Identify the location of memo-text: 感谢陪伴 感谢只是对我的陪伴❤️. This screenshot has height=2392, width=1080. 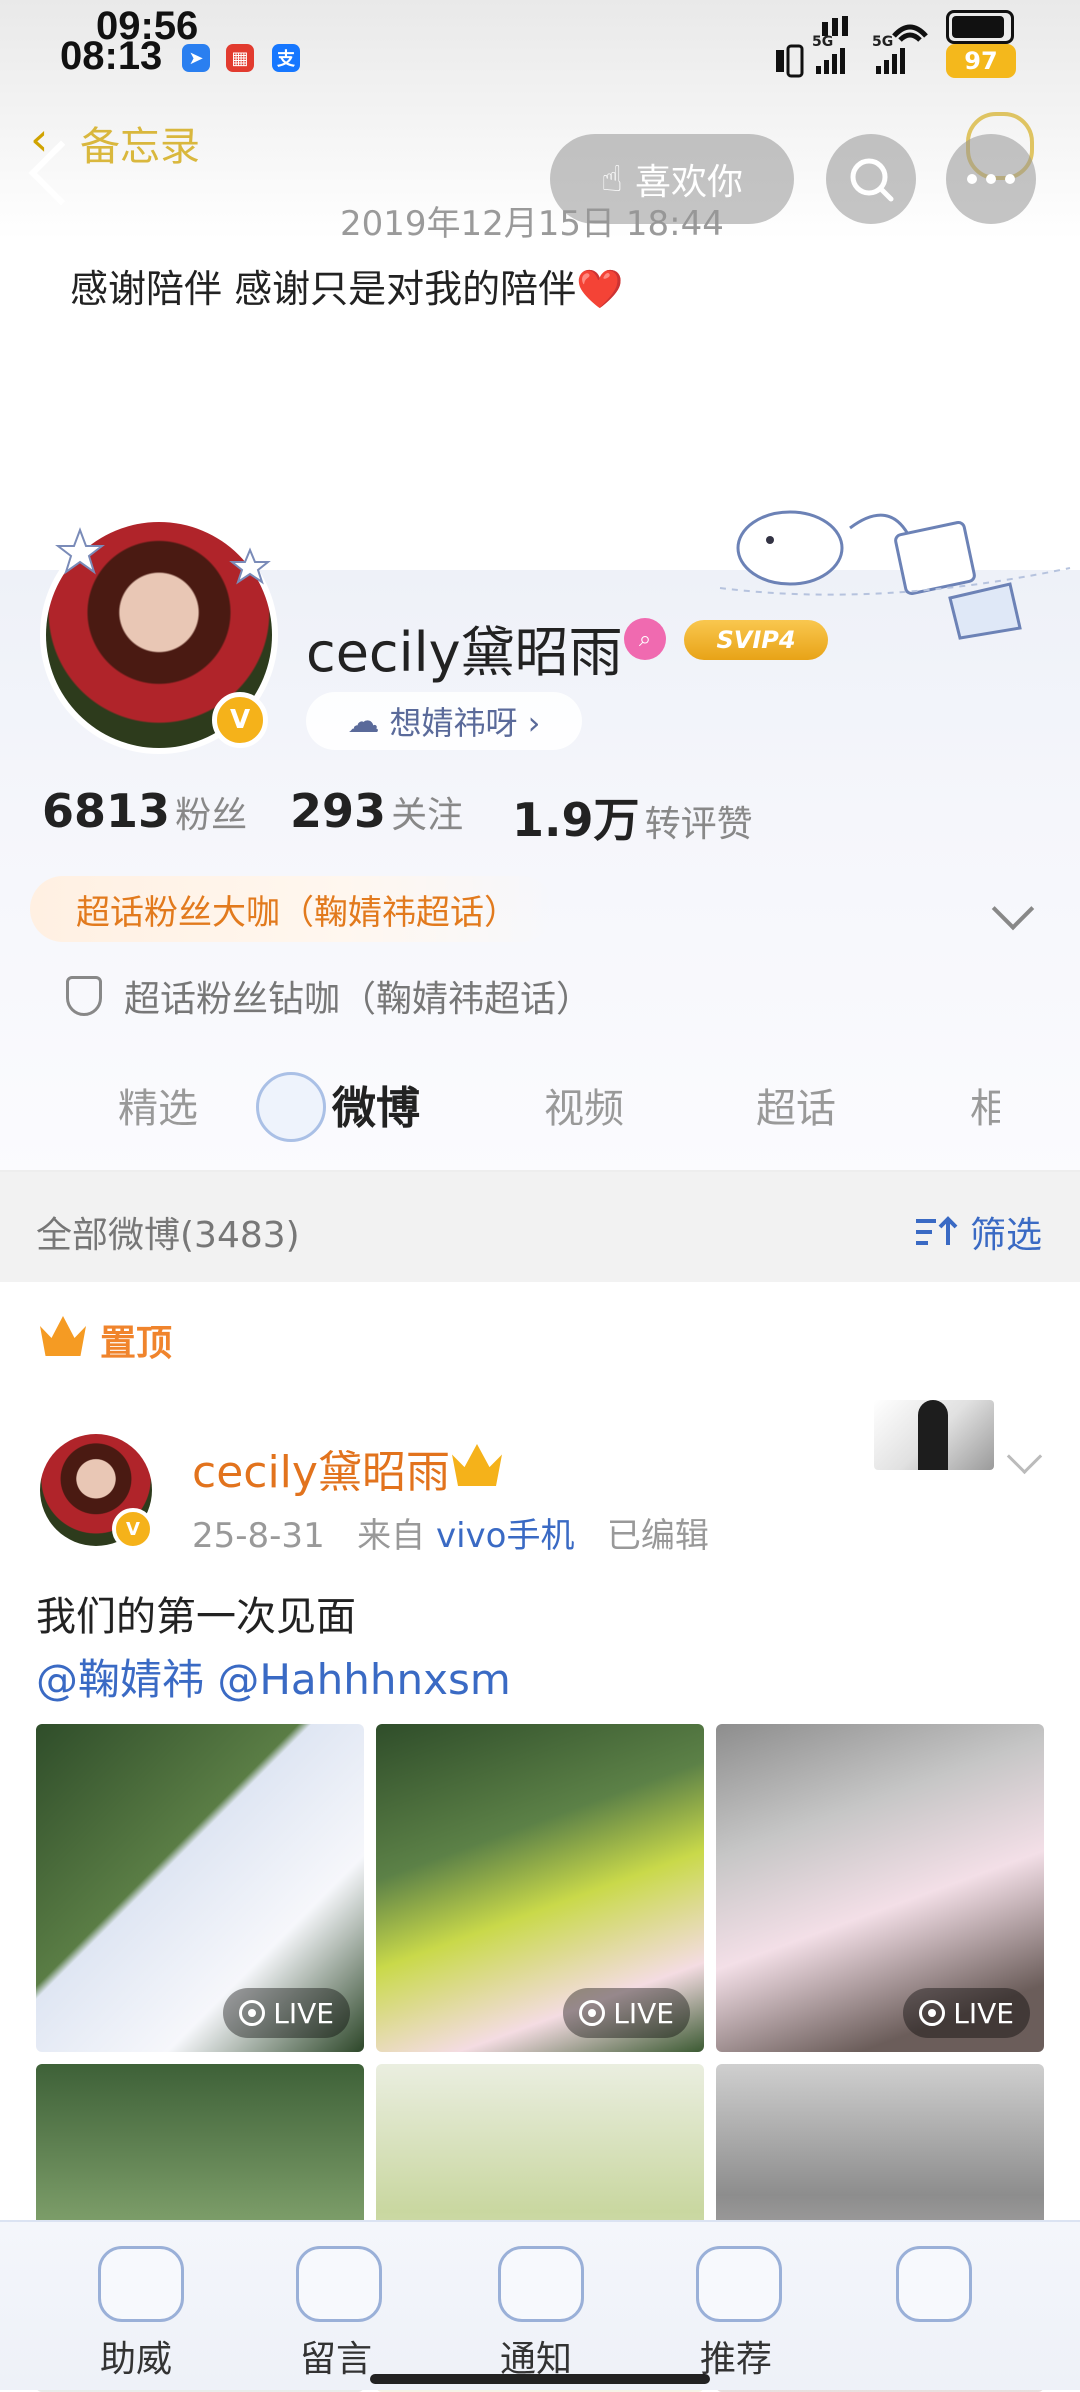
(347, 289).